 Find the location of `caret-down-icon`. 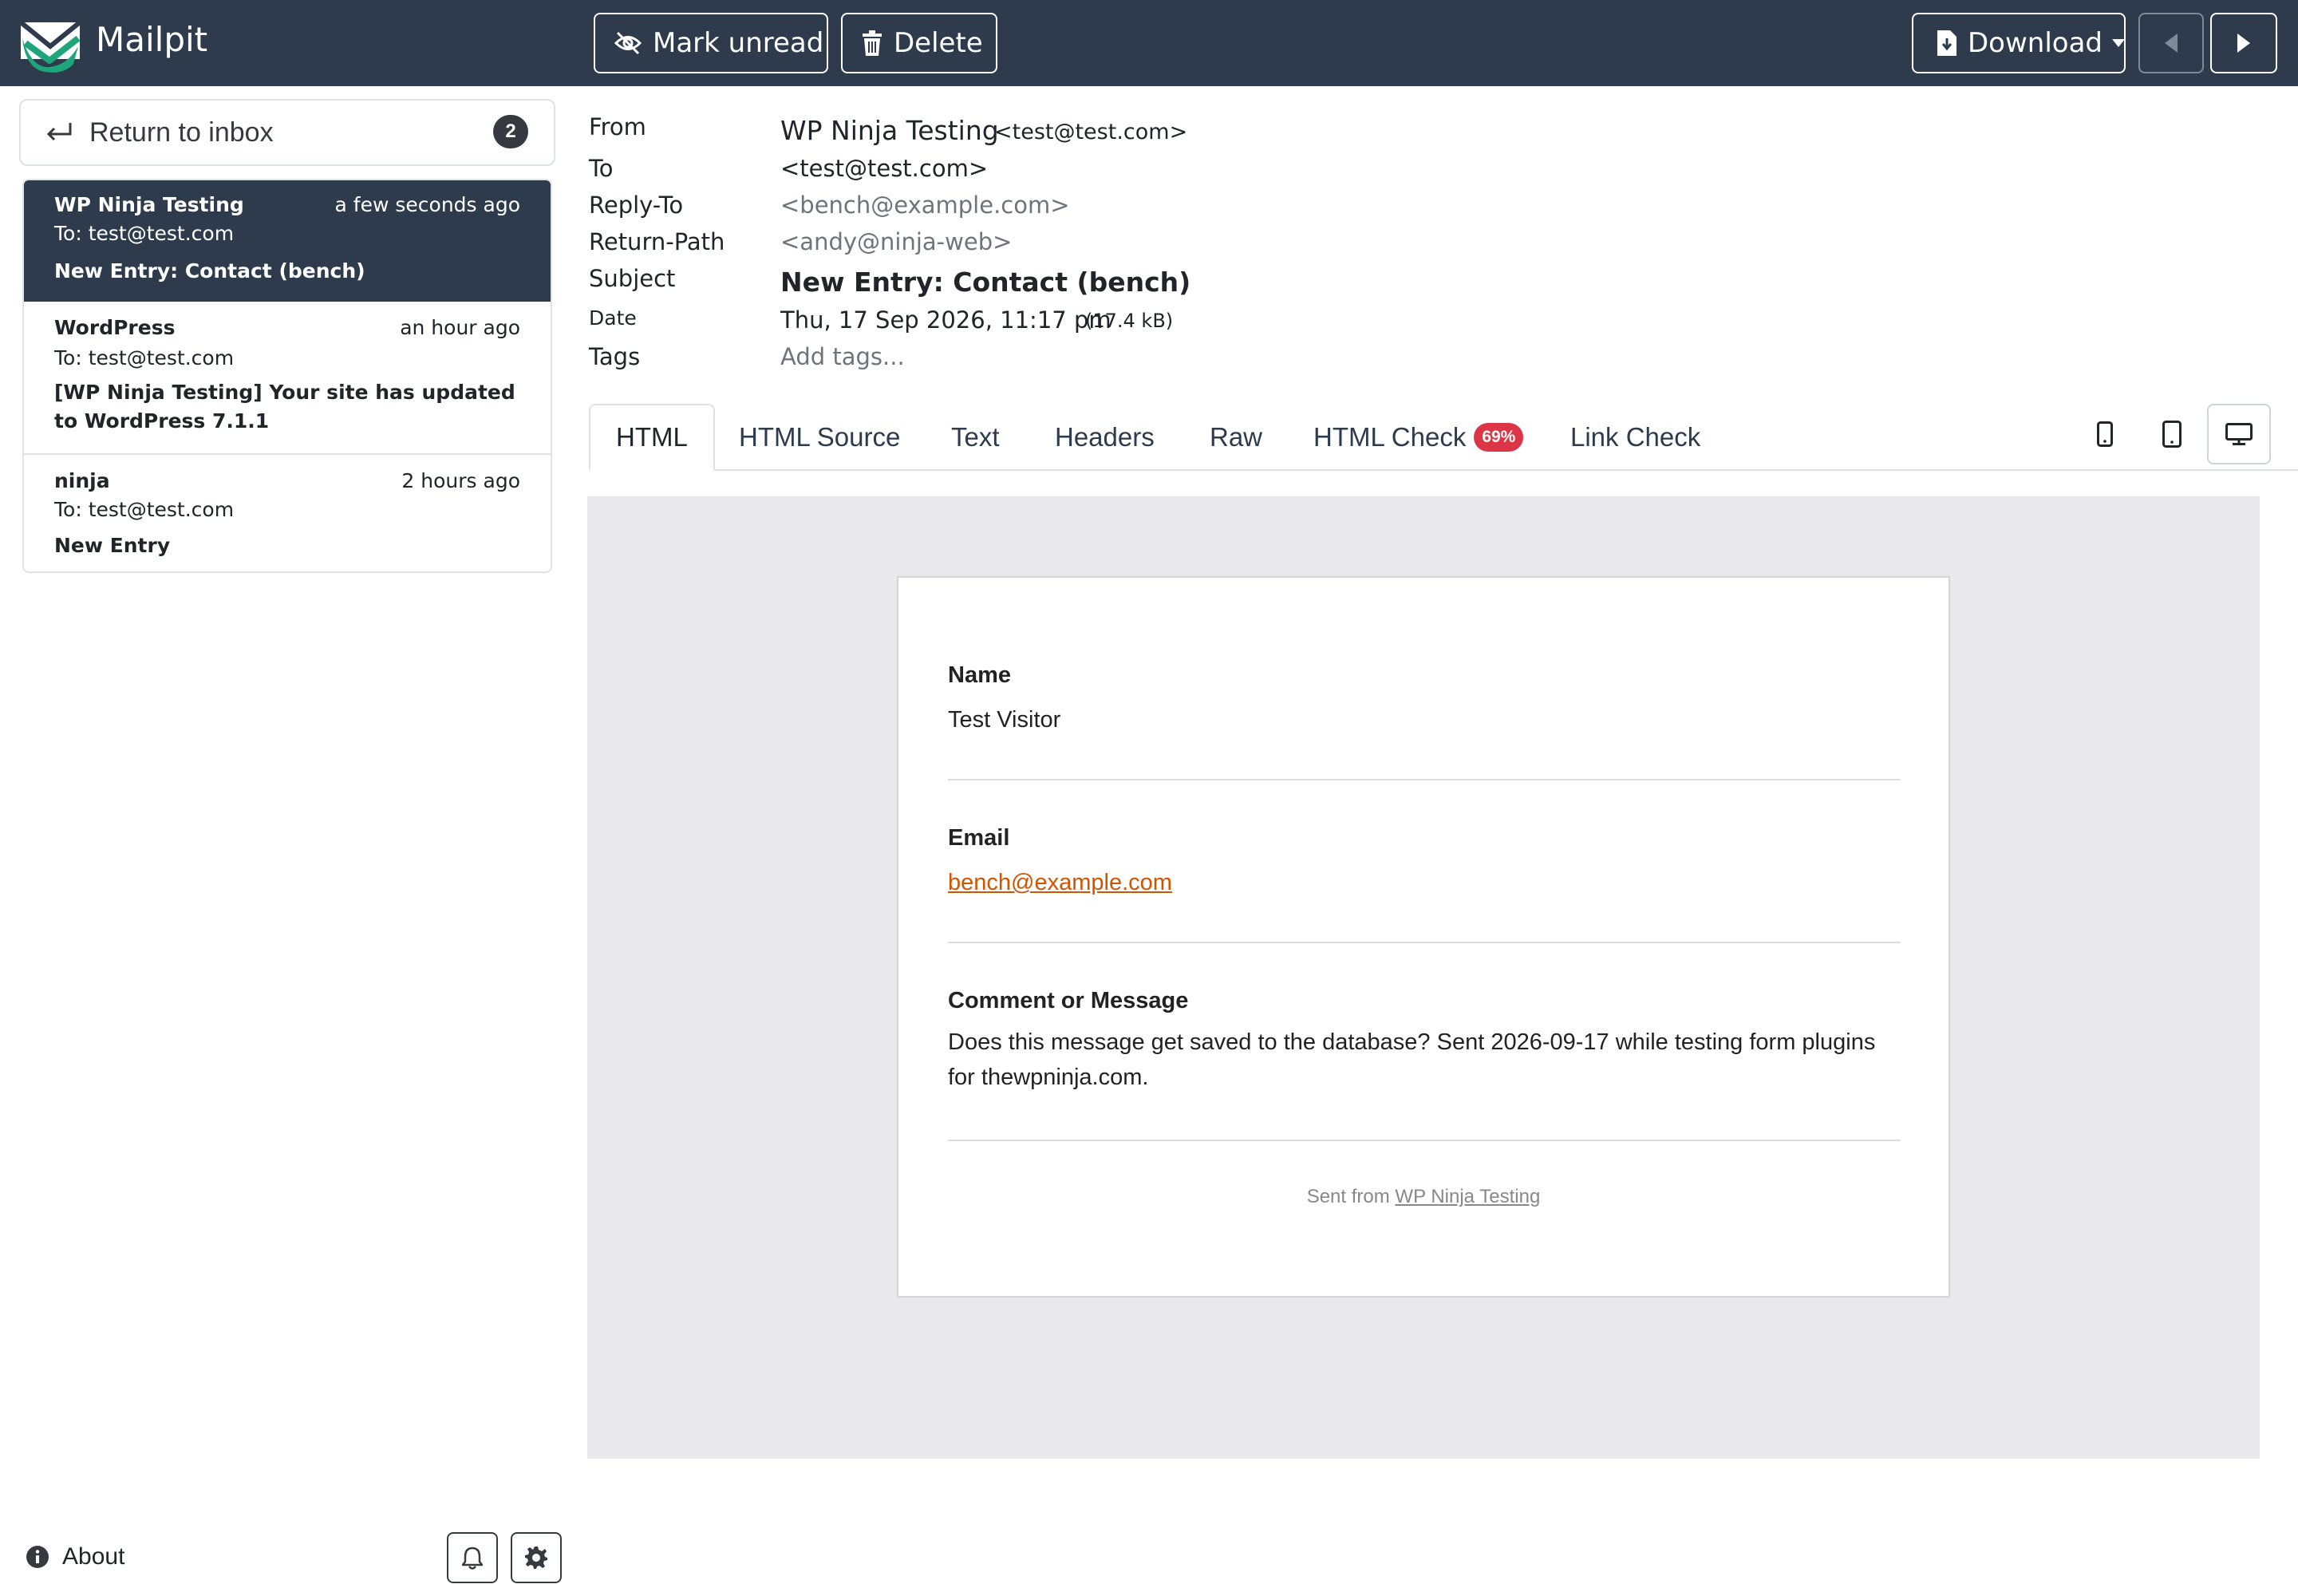

caret-down-icon is located at coordinates (2119, 43).